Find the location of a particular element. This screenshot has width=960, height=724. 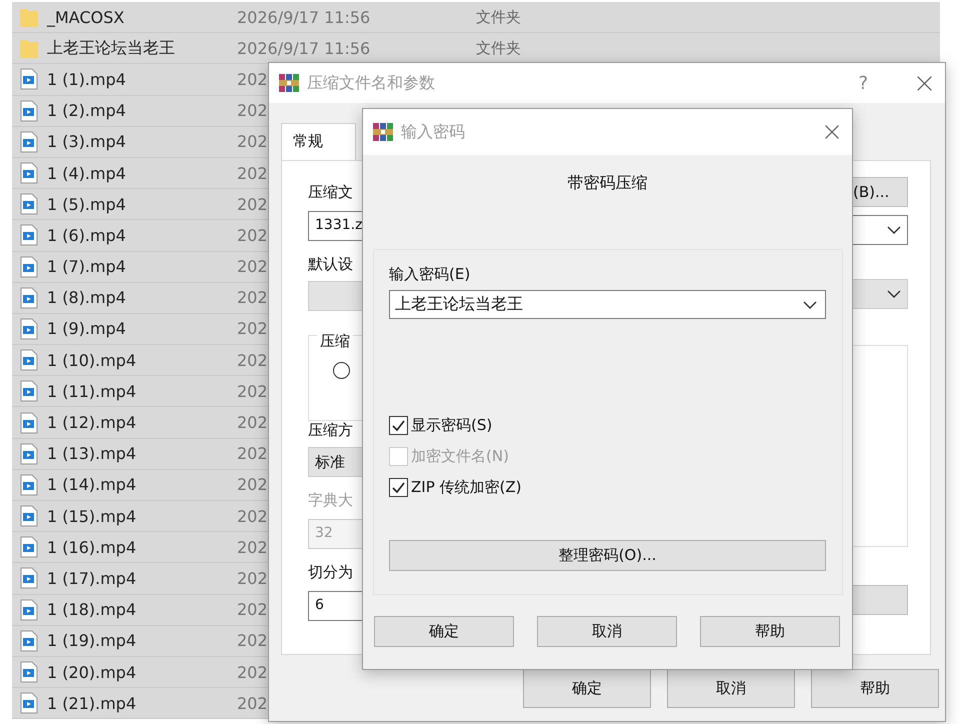

field-label: 切分为 is located at coordinates (331, 573).